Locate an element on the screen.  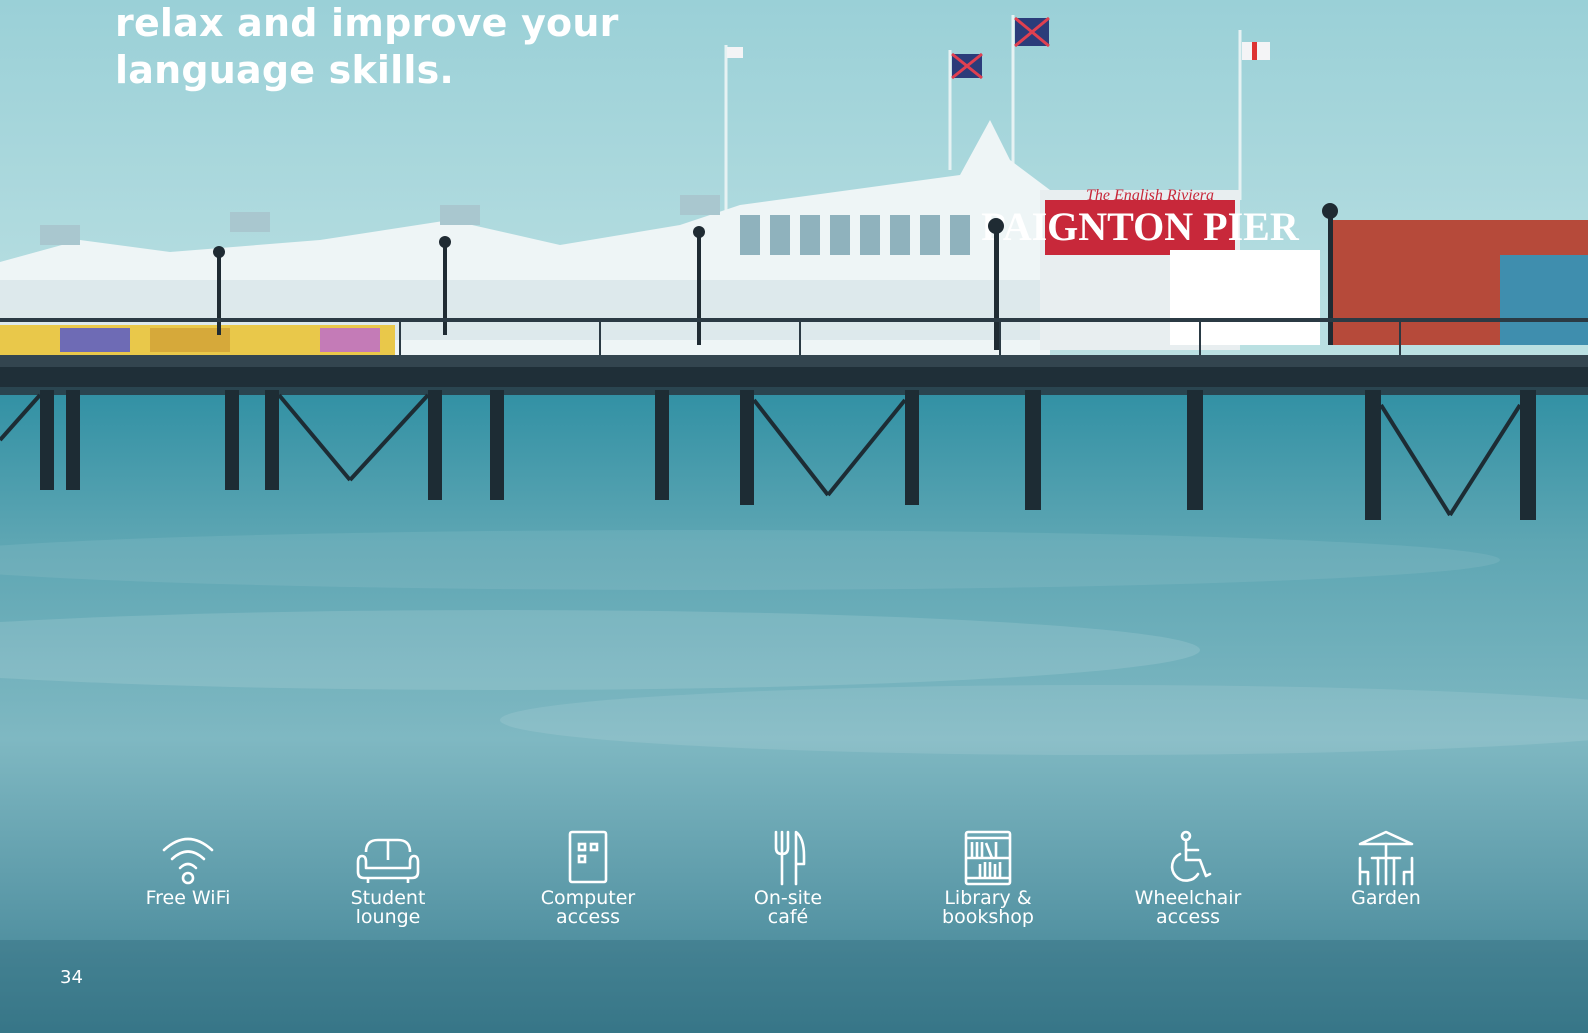
amenity-label: Library & bookshop is located at coordinates (988, 907).